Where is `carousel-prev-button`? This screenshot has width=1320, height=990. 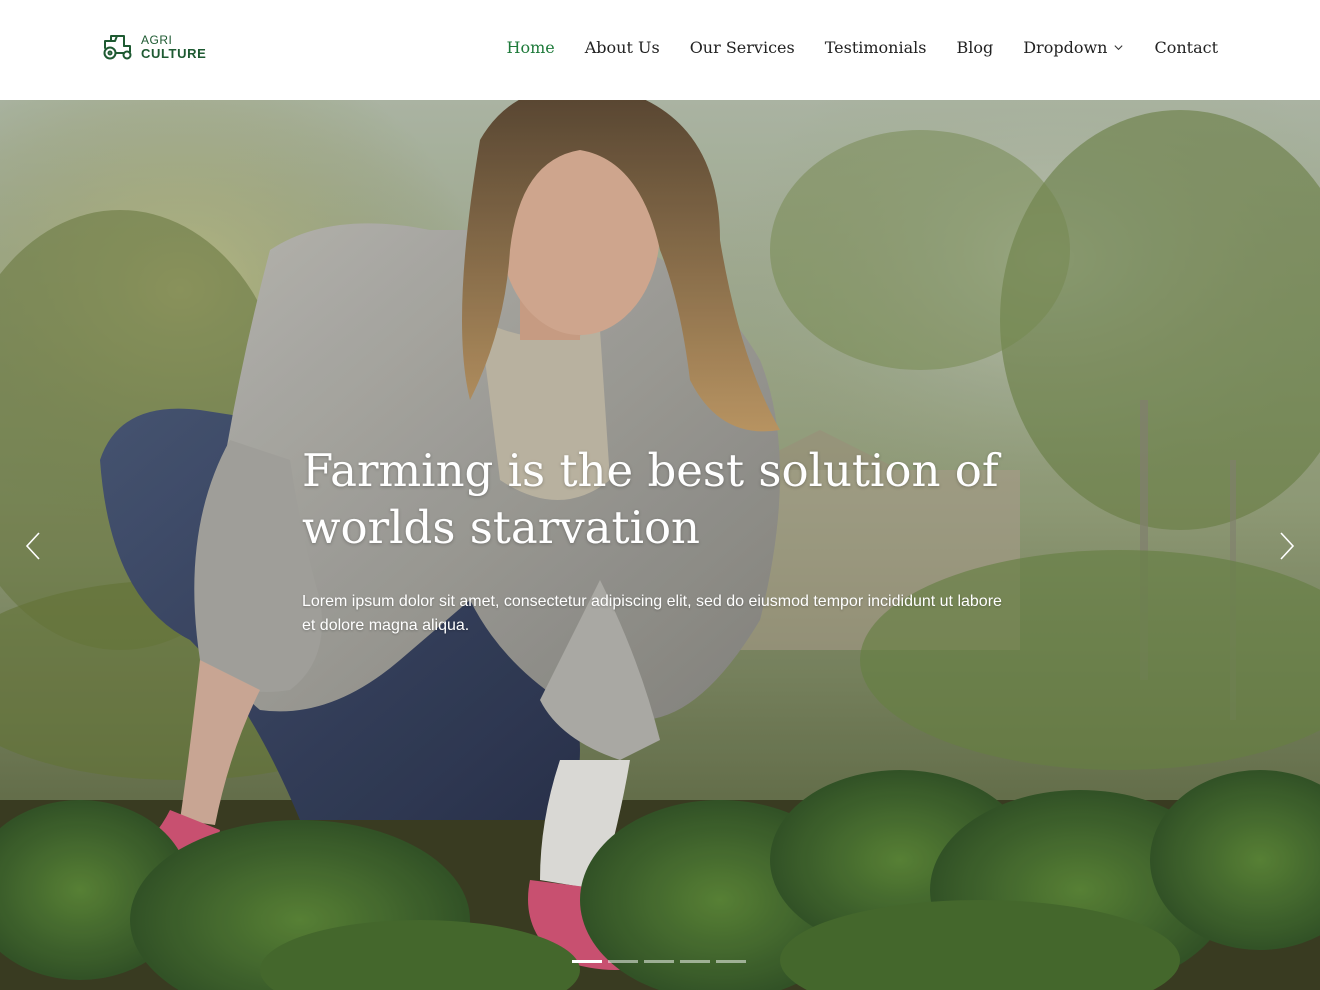 carousel-prev-button is located at coordinates (33, 546).